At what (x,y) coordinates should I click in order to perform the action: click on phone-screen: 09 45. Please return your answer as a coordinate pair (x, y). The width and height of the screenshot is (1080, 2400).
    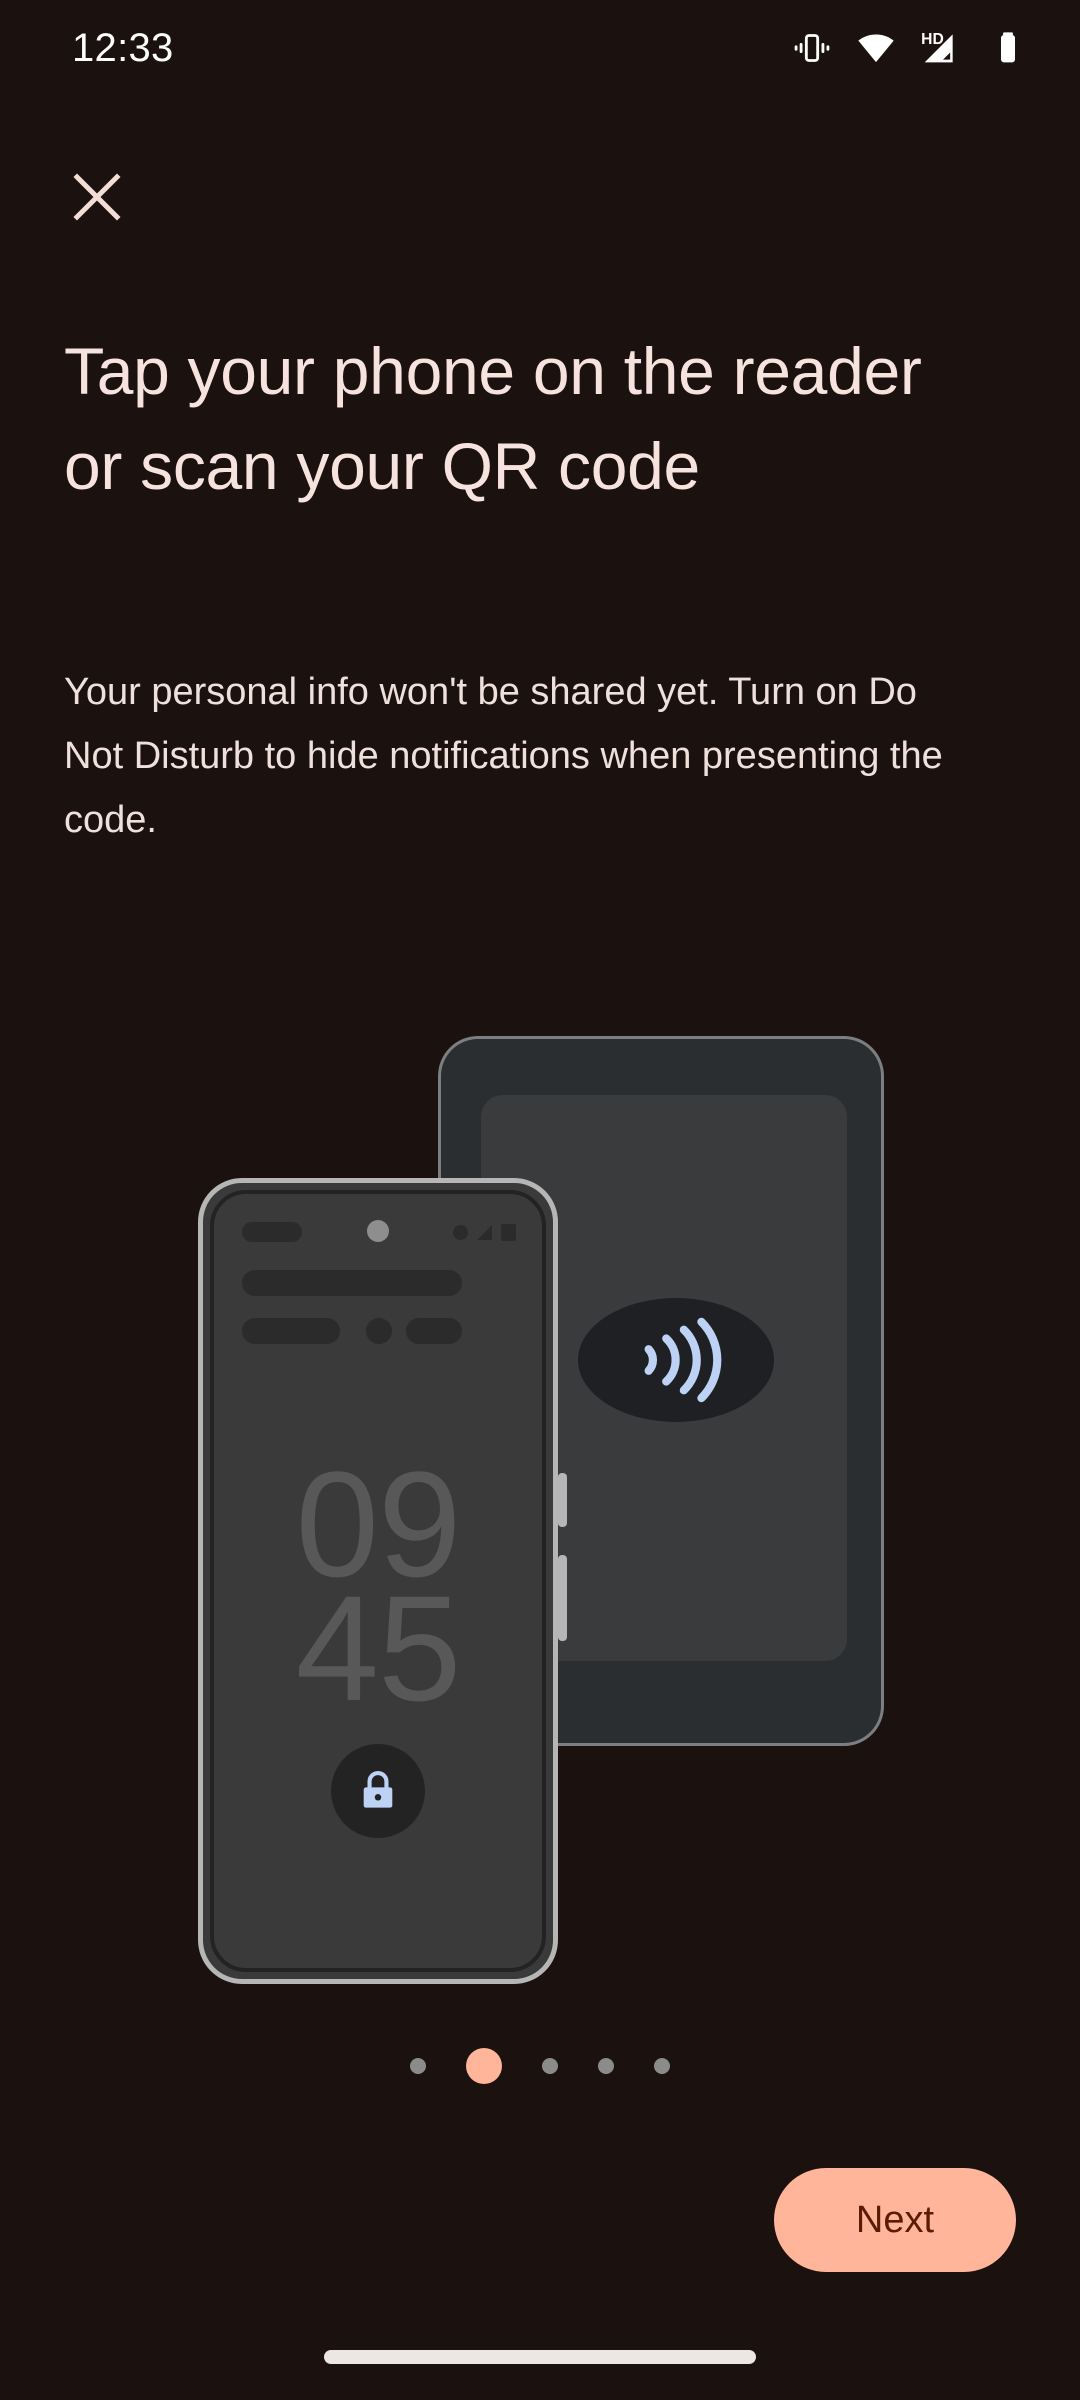
    Looking at the image, I should click on (378, 1581).